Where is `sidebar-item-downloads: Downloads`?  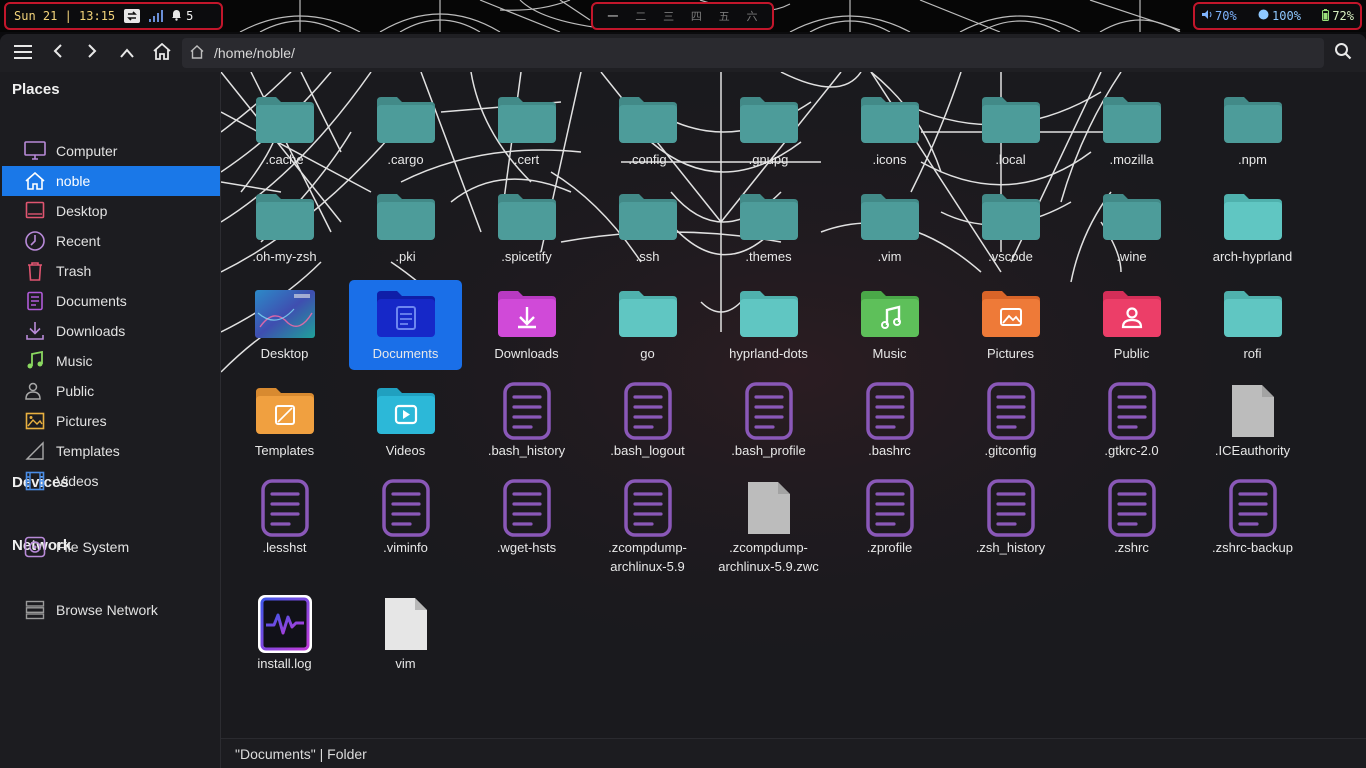
sidebar-item-downloads: Downloads is located at coordinates (111, 331).